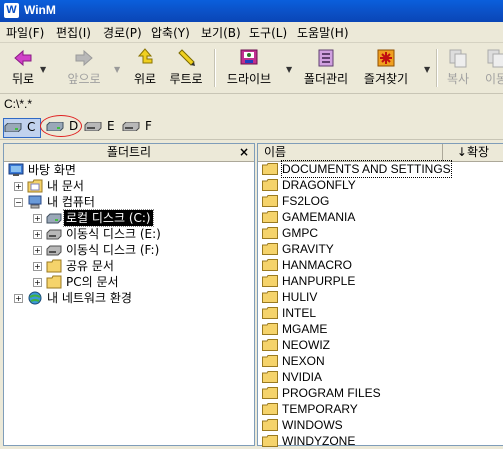 Image resolution: width=503 pixels, height=449 pixels. I want to click on folder-name: MGAME, so click(305, 329).